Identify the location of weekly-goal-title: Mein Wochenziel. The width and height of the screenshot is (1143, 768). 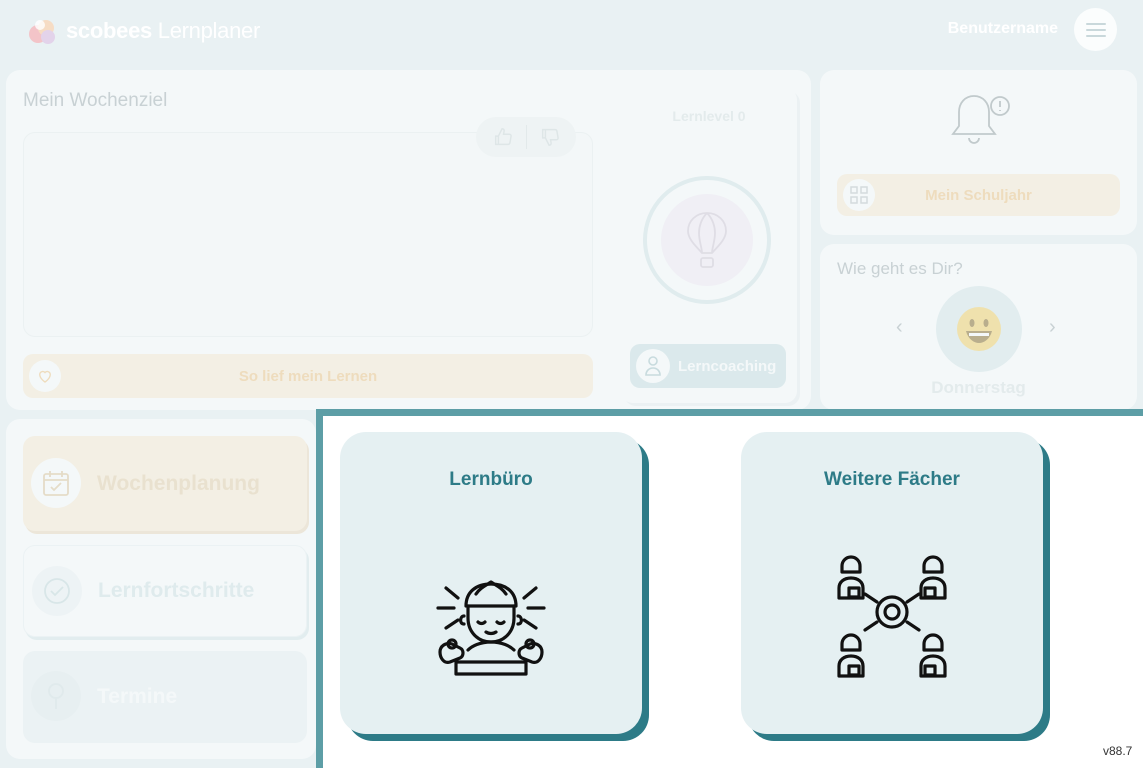
(95, 100).